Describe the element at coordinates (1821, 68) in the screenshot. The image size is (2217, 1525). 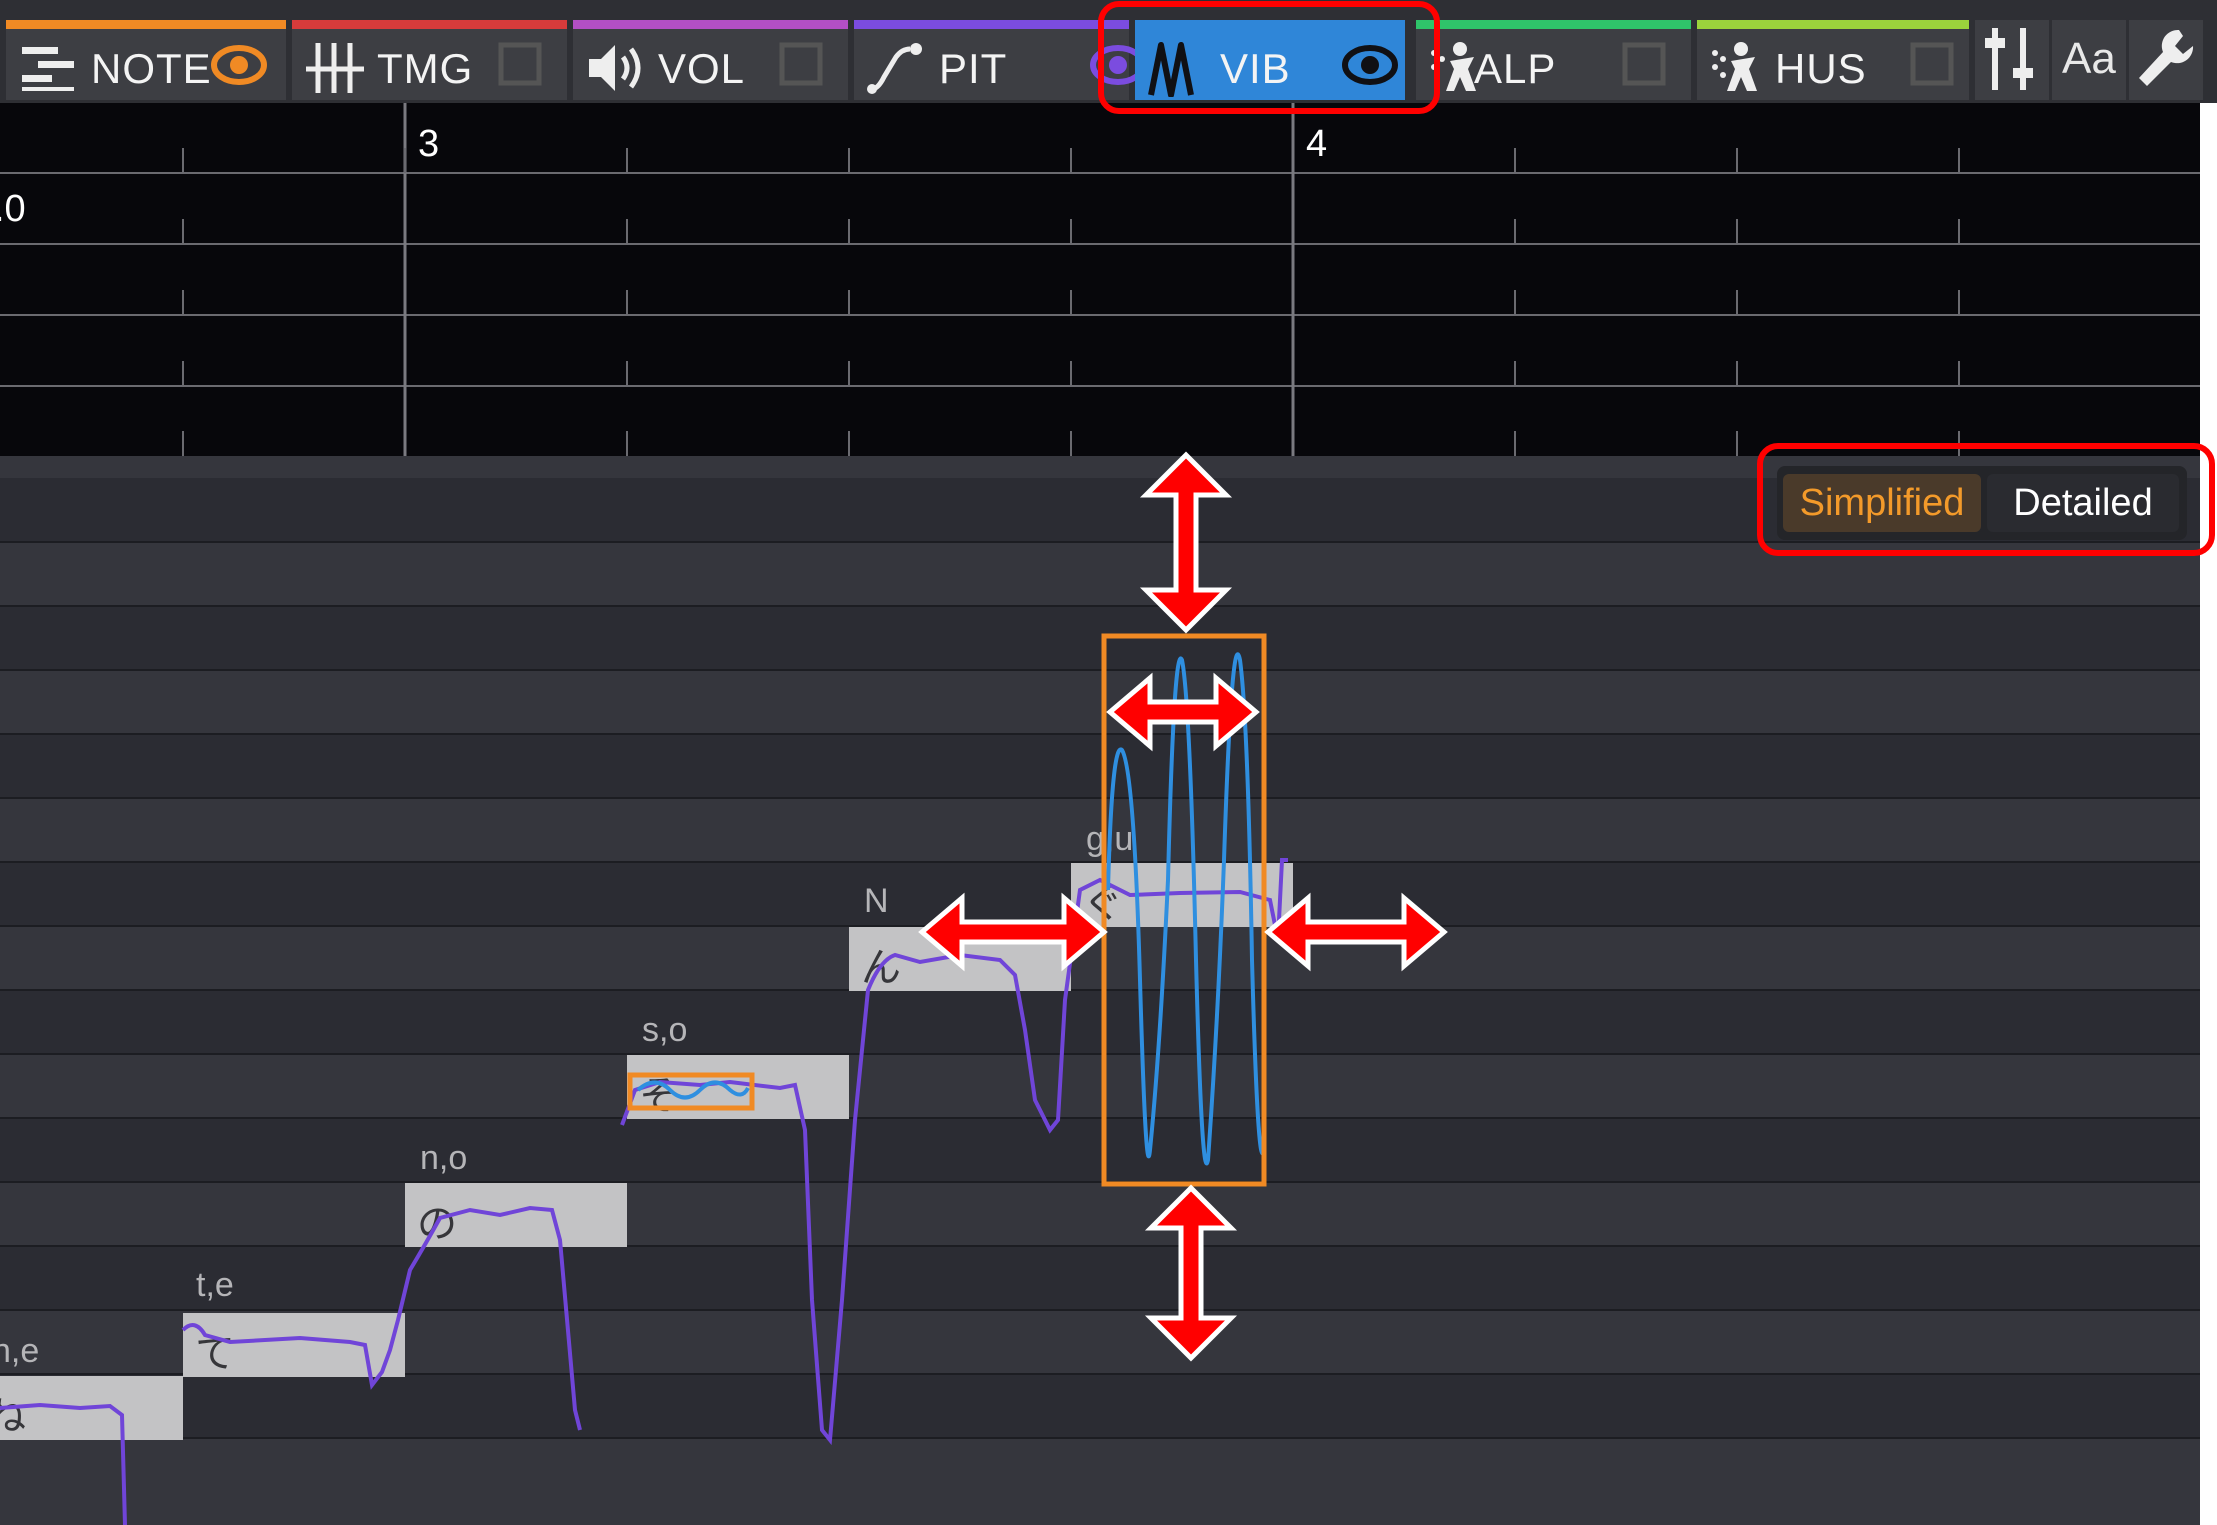
I see `tab-hus-label: HUS` at that location.